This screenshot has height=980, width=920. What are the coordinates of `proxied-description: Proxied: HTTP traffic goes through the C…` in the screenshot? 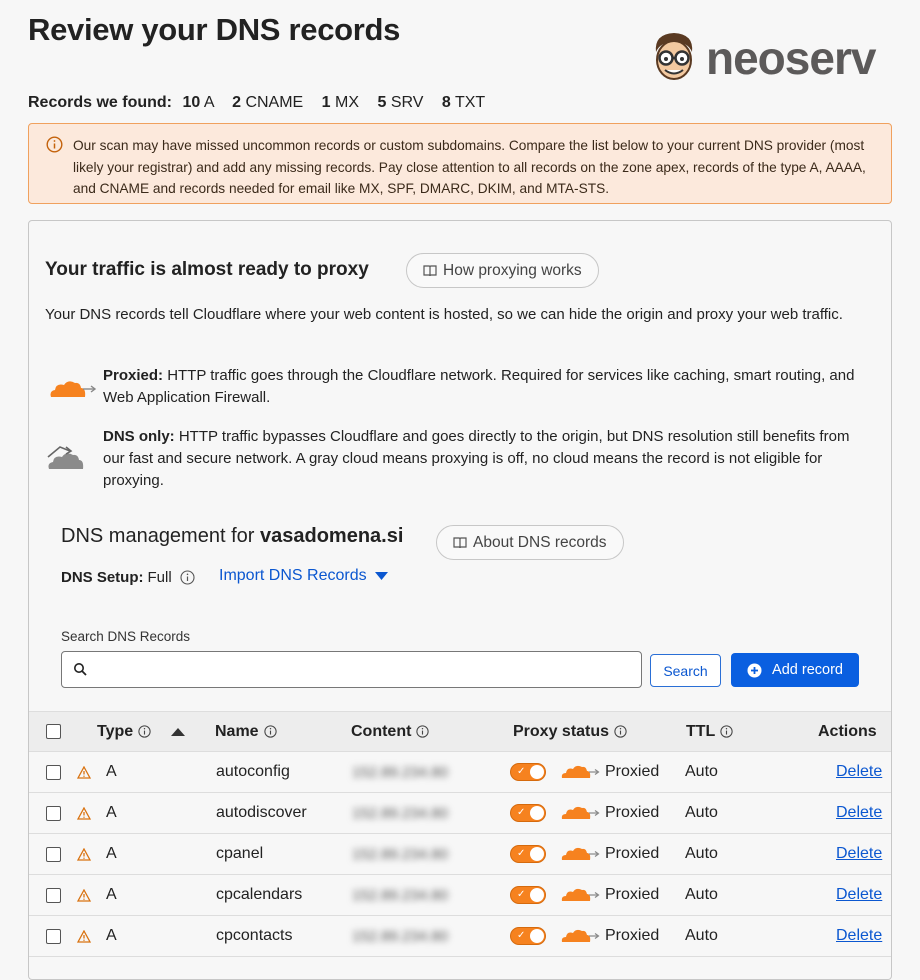 It's located at (488, 387).